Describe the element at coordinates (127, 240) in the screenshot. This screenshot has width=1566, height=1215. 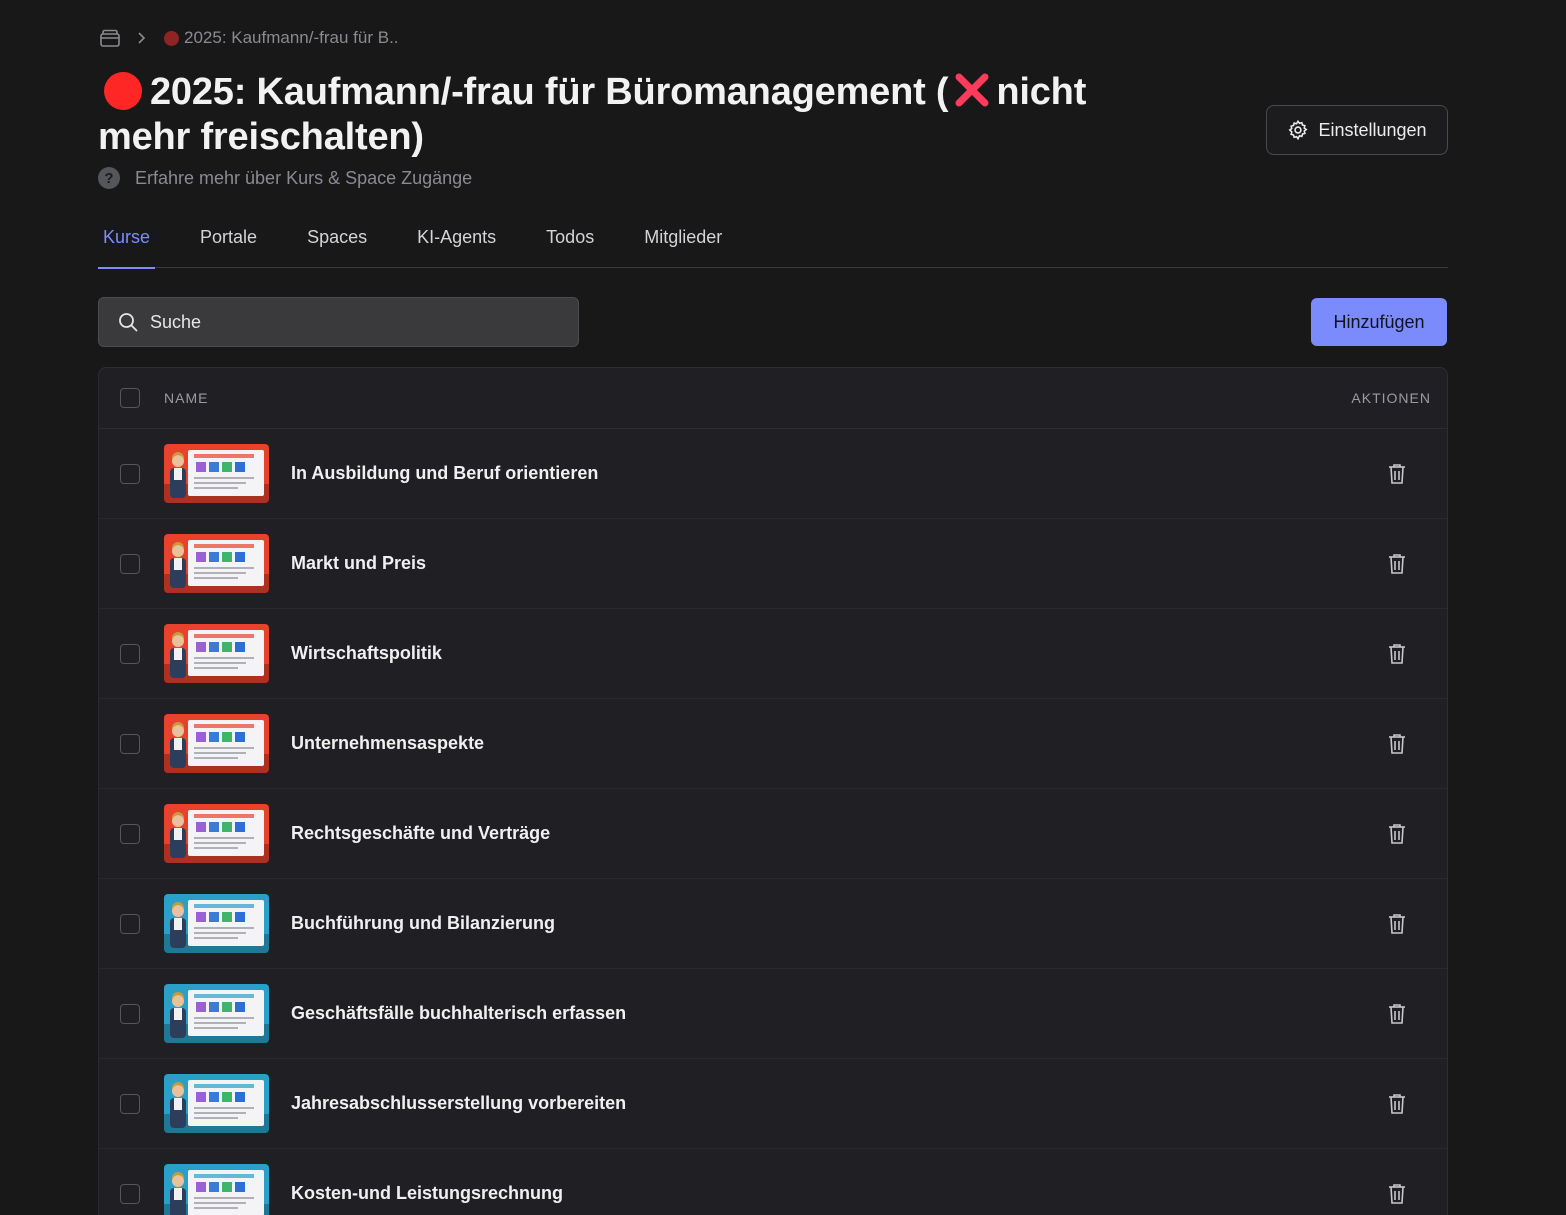
I see `tab-kurse: Kurse` at that location.